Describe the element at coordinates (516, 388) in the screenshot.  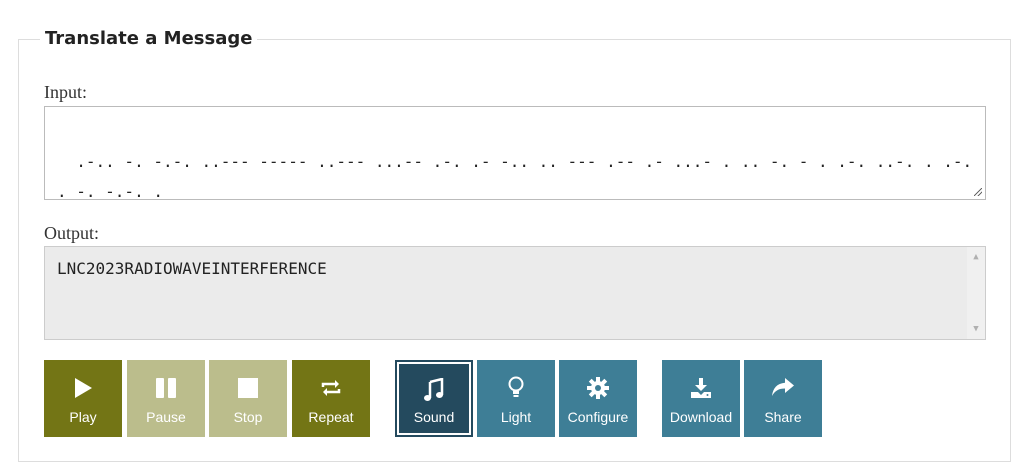
I see `lightbulb-icon` at that location.